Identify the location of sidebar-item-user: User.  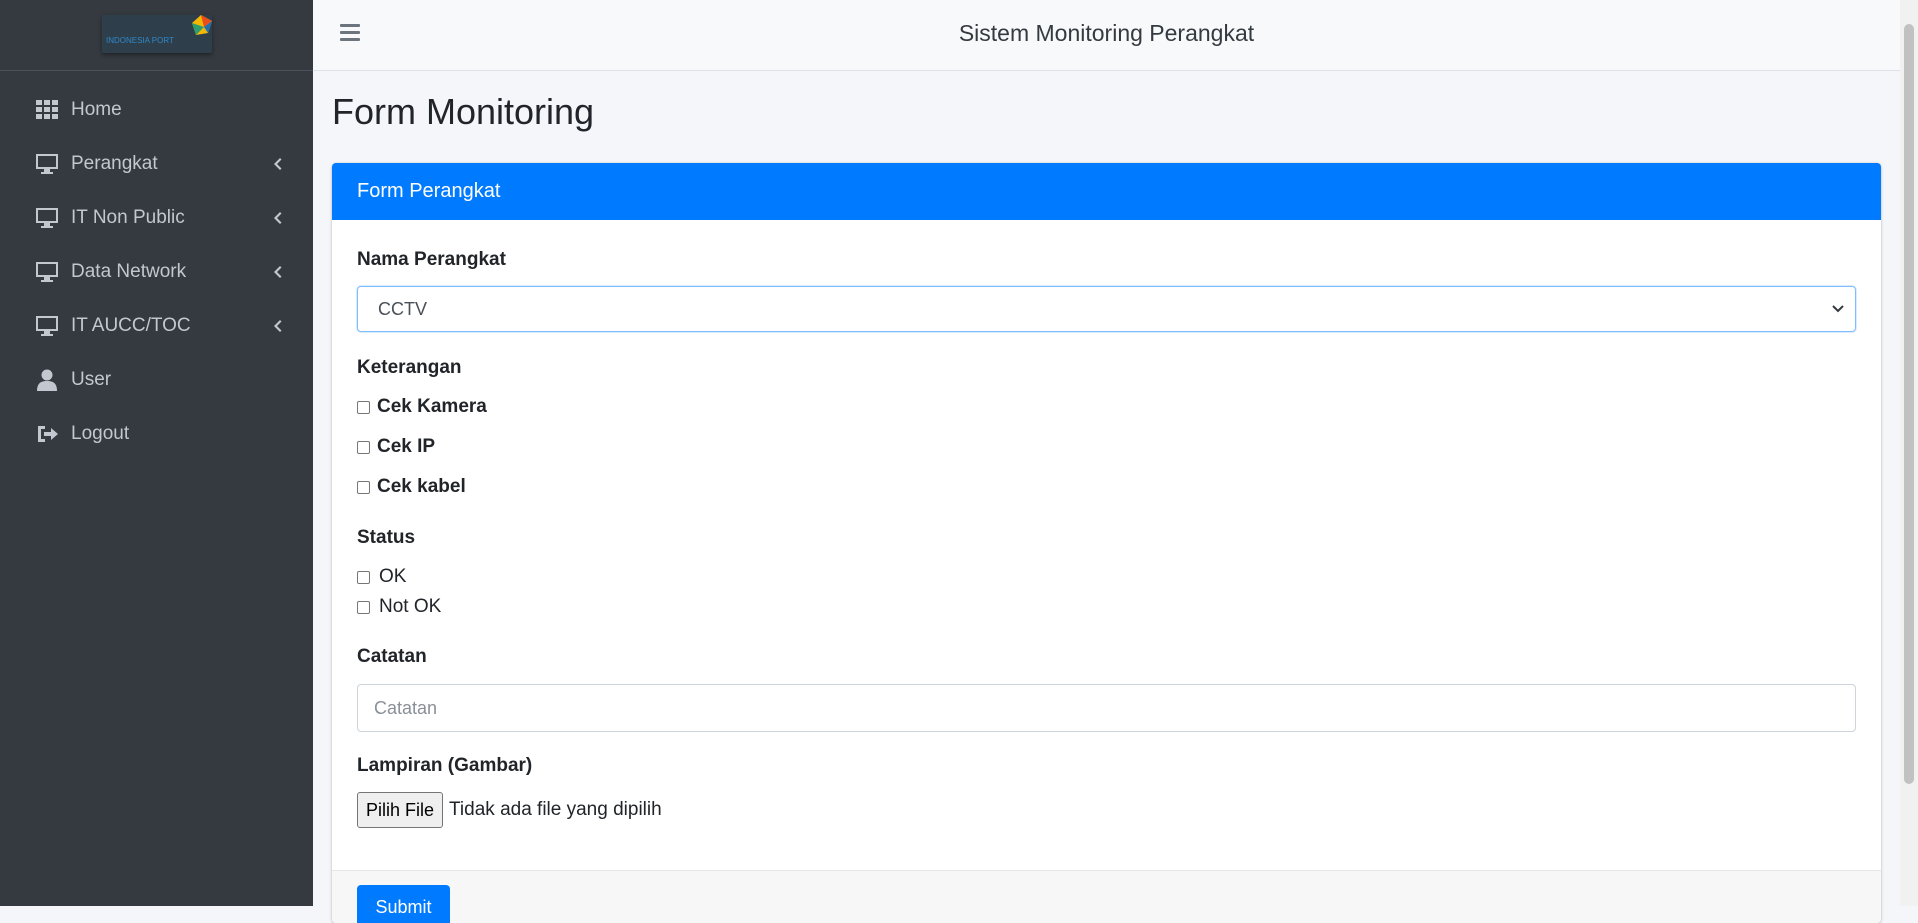
(156, 380).